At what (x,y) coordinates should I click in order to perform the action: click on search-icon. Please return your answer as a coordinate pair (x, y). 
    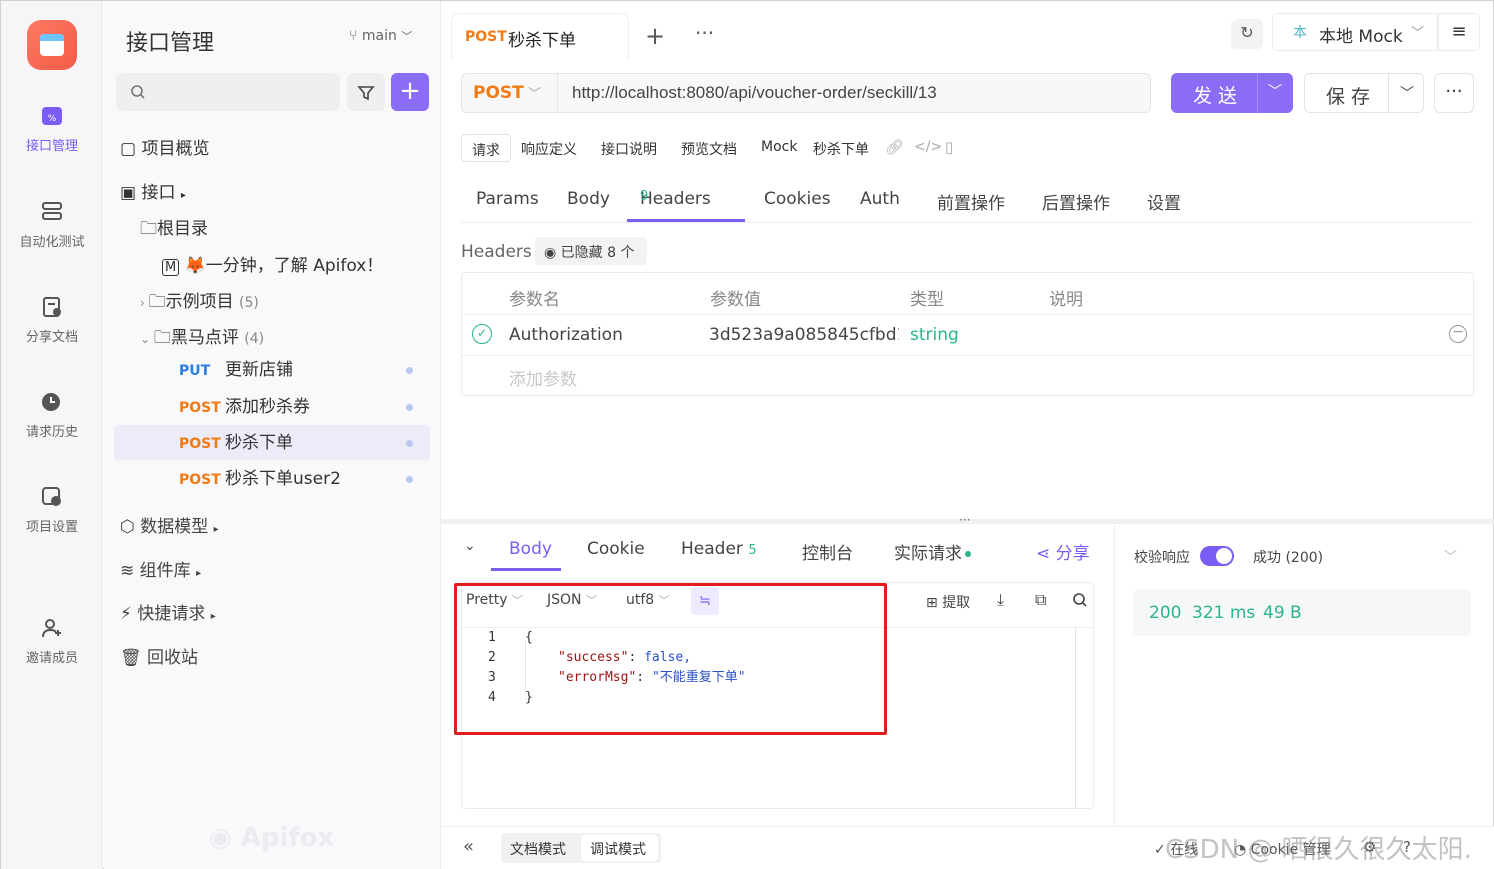
    Looking at the image, I should click on (1080, 600).